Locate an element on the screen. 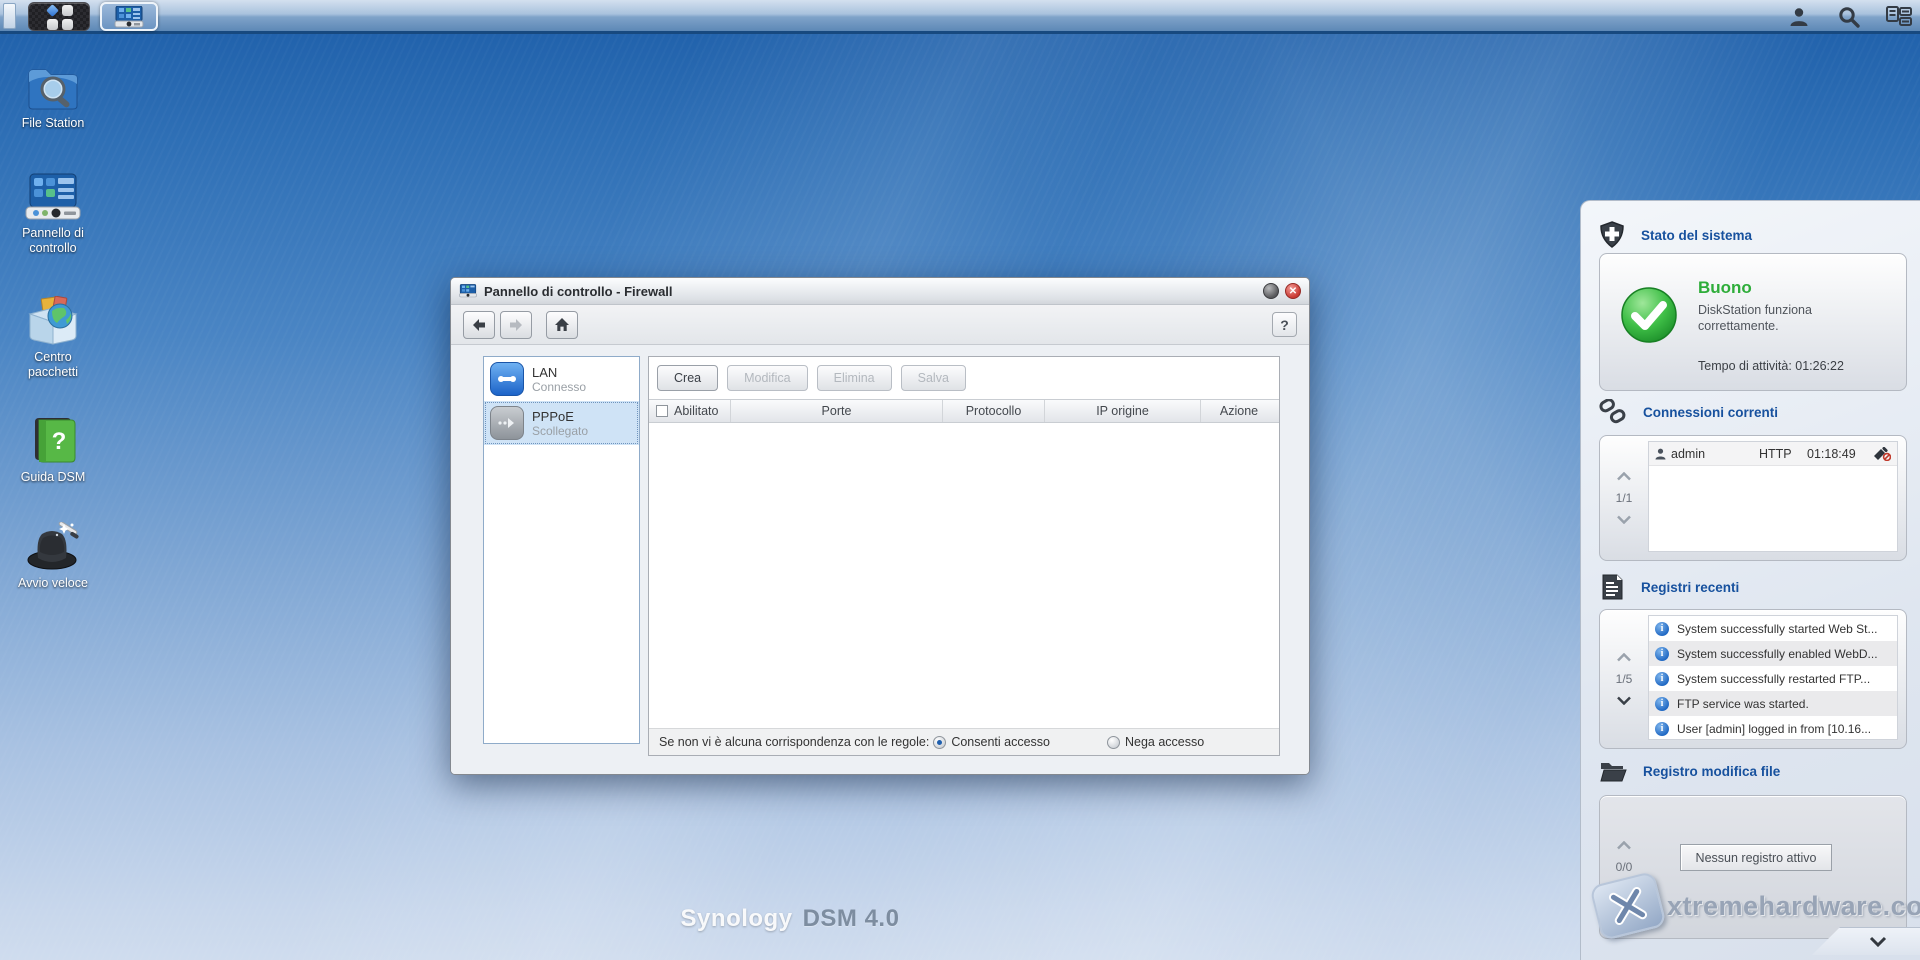 This screenshot has width=1920, height=960. user-icon is located at coordinates (1799, 17).